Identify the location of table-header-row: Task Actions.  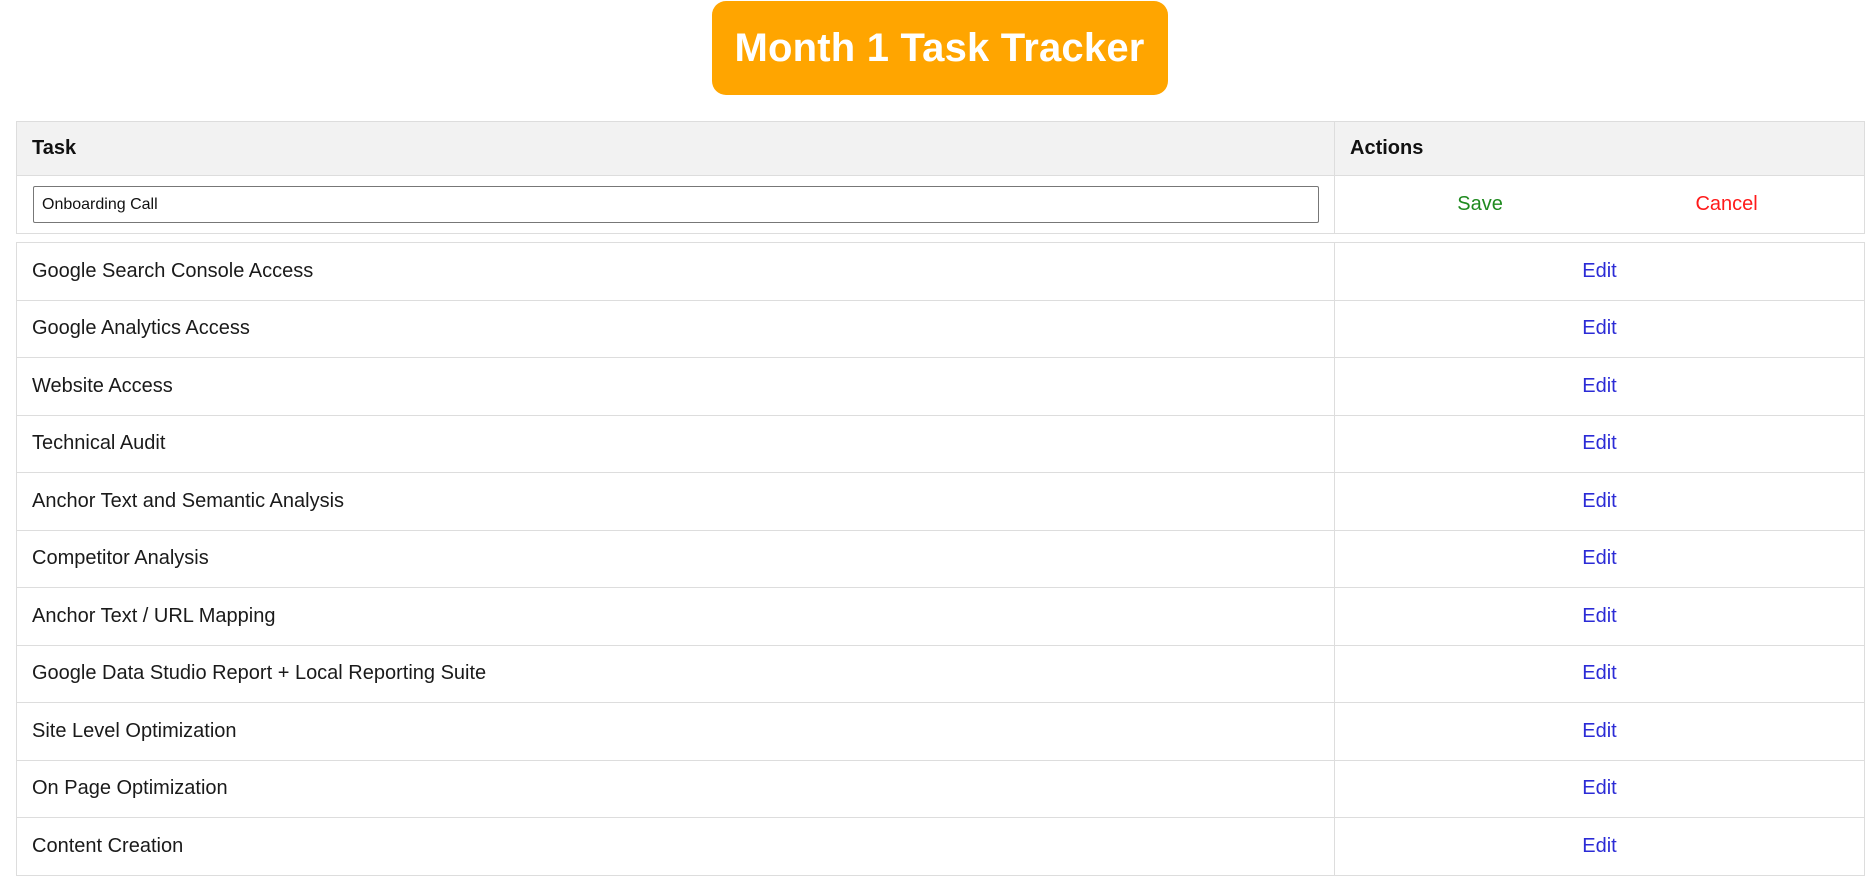
(940, 148).